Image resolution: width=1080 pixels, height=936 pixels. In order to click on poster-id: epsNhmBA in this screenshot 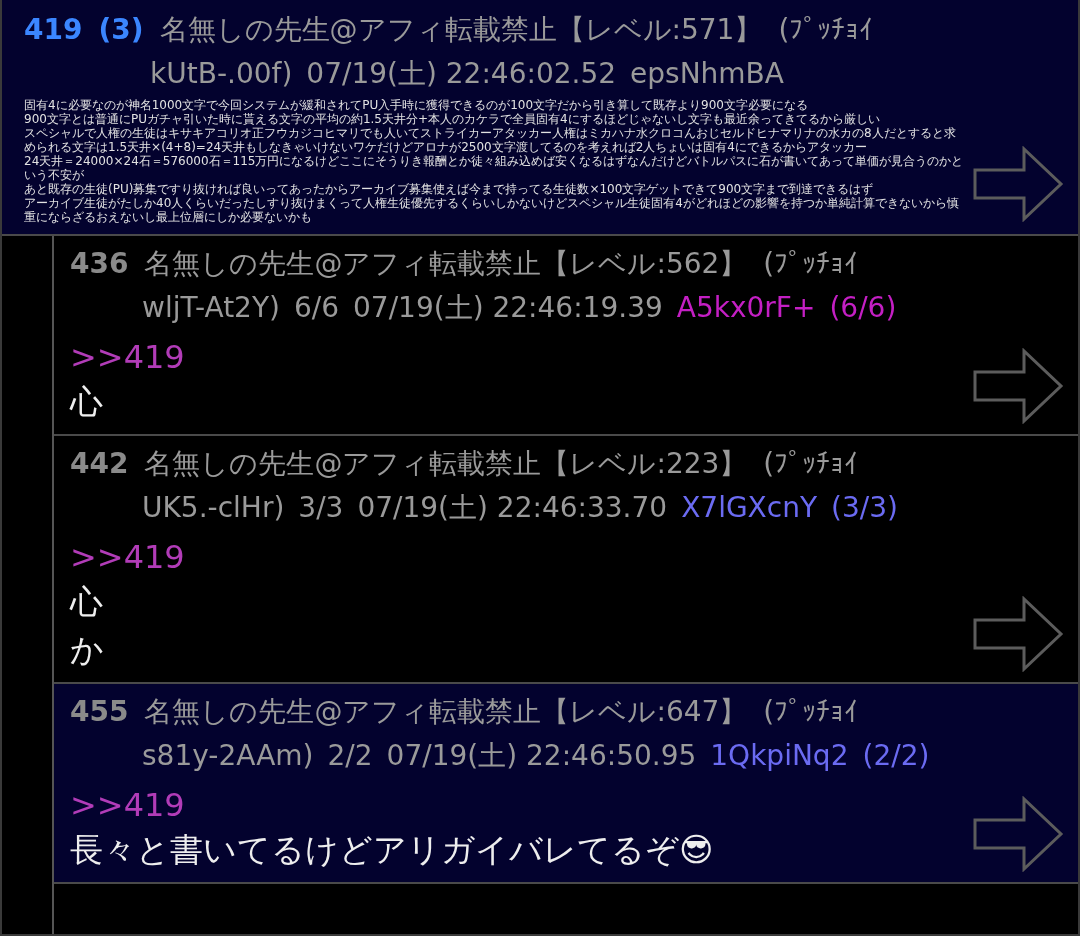, I will do `click(707, 74)`.